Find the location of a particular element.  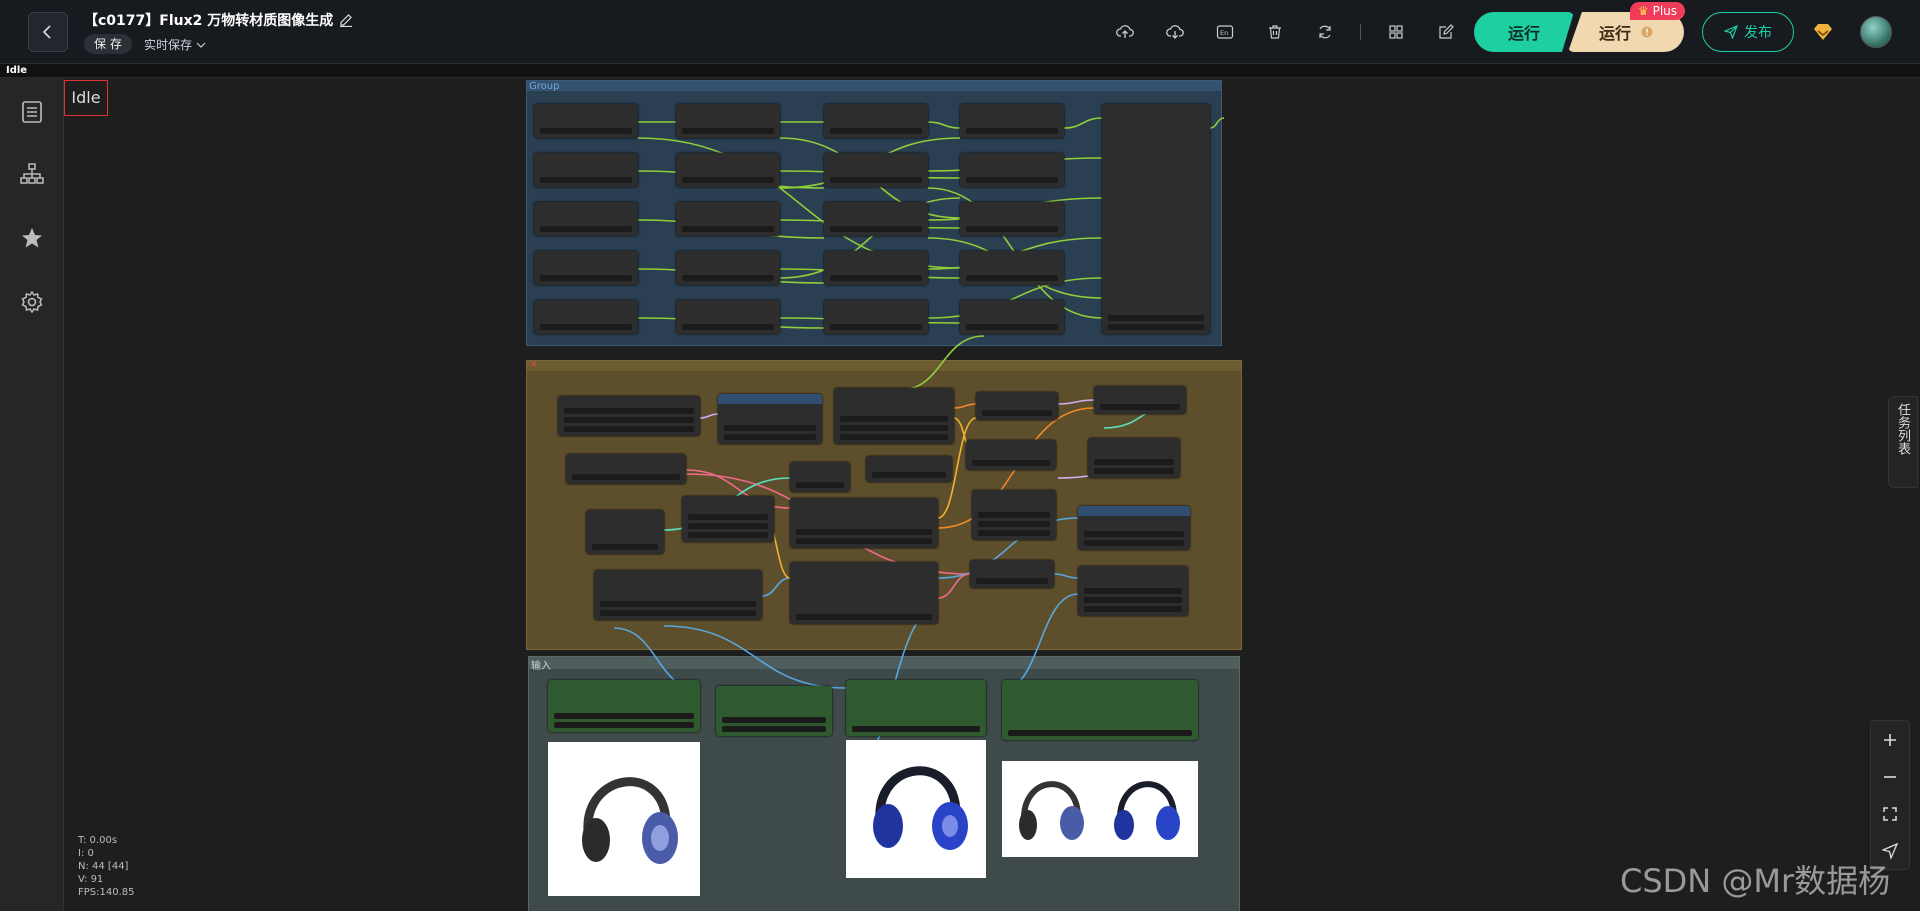

zoom-out-icon is located at coordinates (1890, 777).